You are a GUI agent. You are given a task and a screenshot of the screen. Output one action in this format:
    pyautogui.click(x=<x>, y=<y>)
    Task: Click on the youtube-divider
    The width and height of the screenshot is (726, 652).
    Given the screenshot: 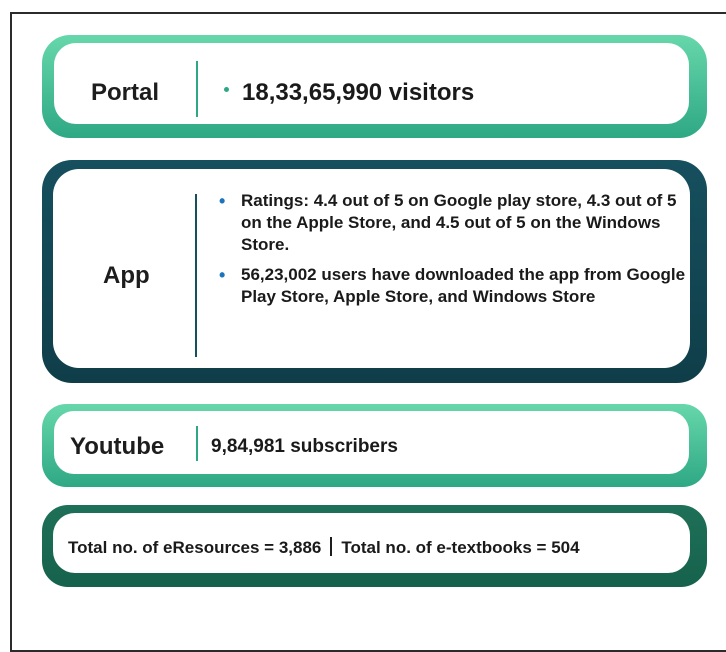 What is the action you would take?
    pyautogui.click(x=197, y=443)
    